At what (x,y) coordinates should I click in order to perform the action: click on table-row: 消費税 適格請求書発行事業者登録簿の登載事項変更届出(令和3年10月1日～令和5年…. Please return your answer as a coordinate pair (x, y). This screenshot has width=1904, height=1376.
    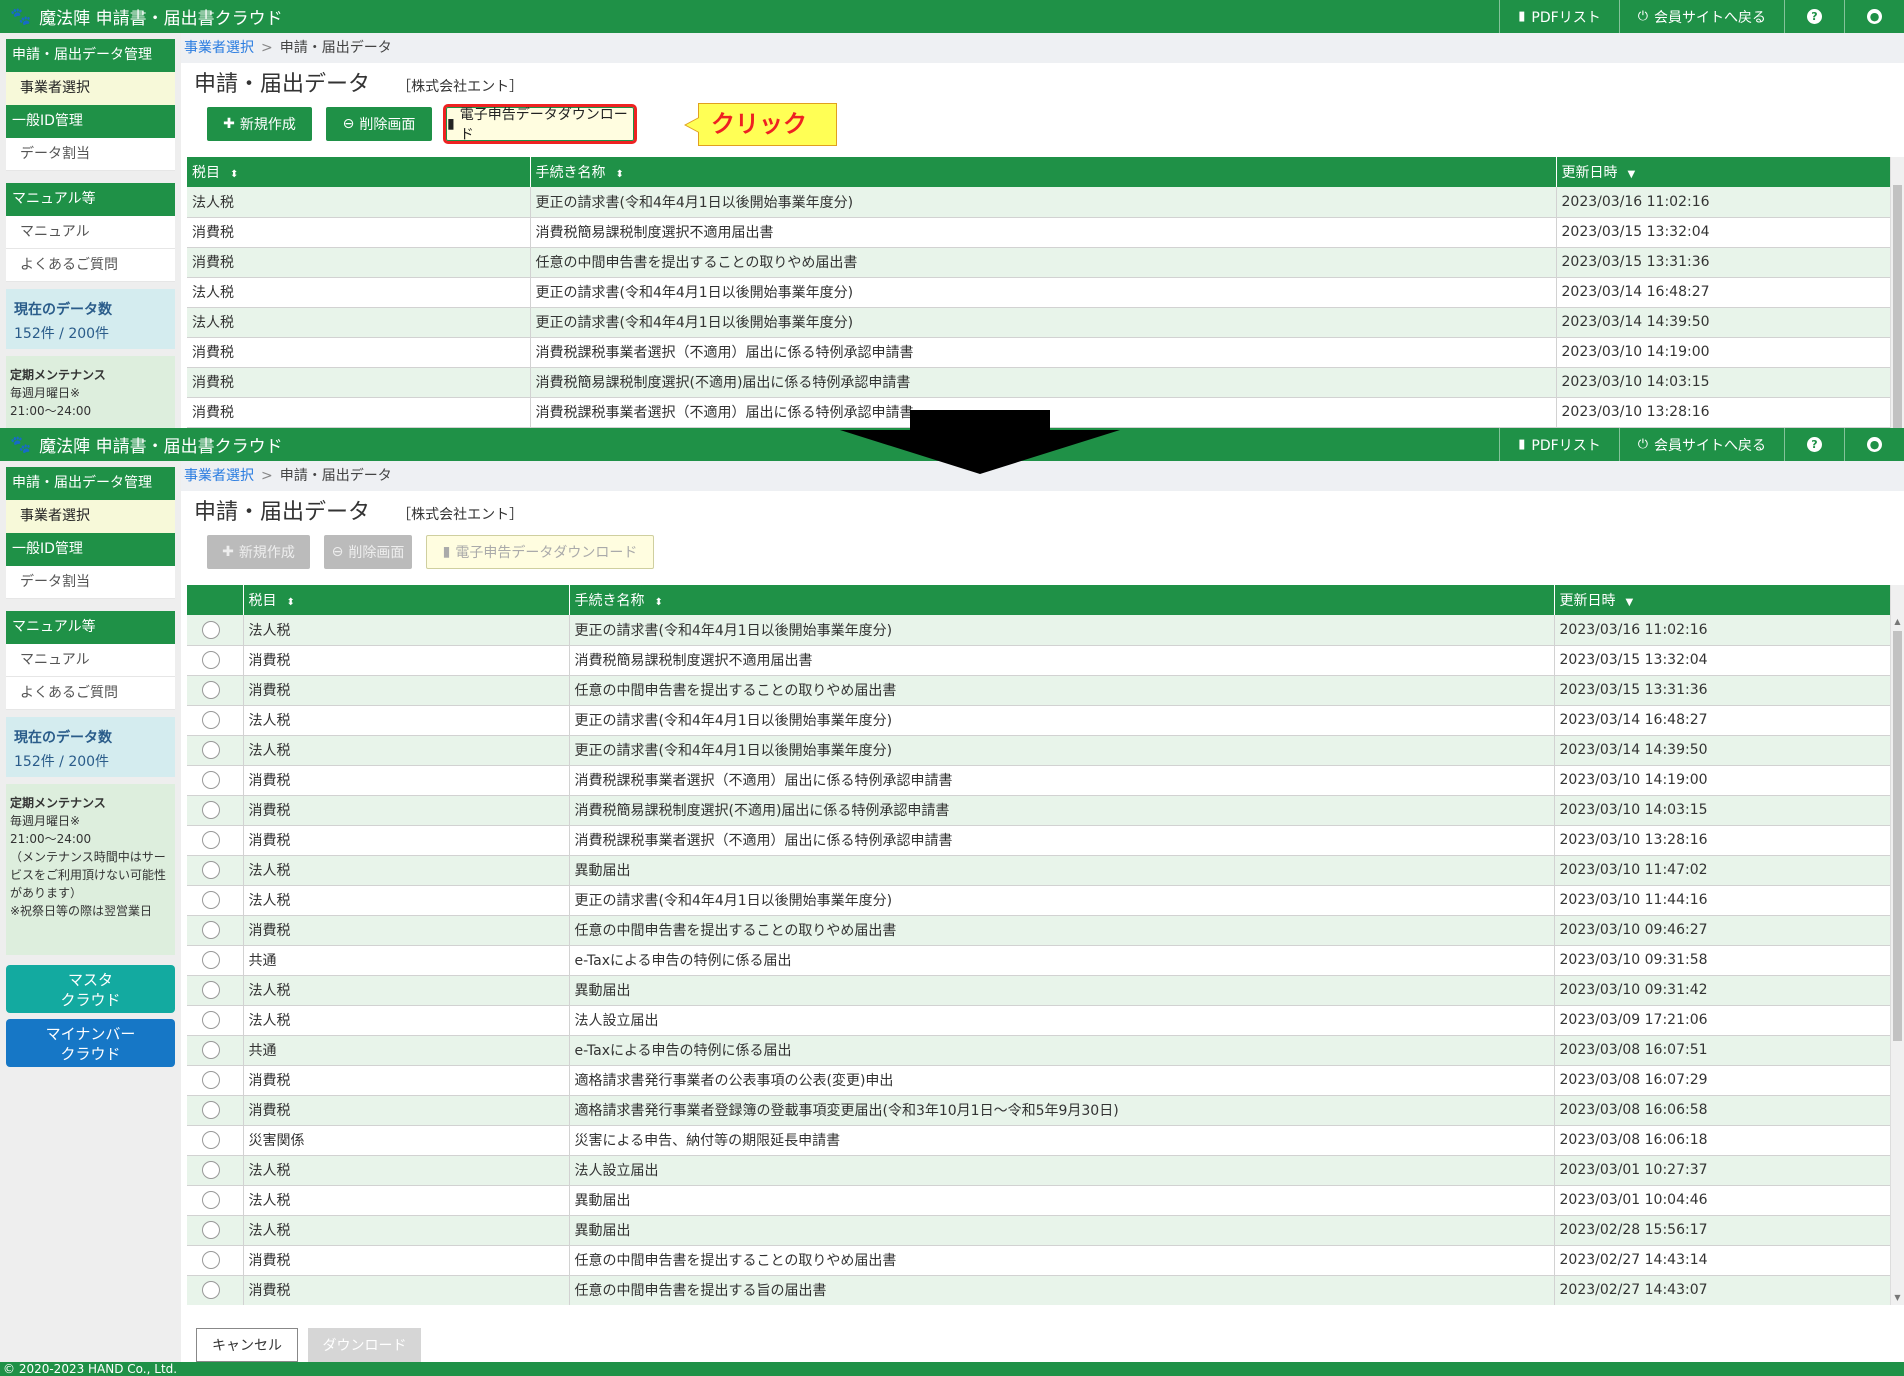
    Looking at the image, I should click on (1038, 1110).